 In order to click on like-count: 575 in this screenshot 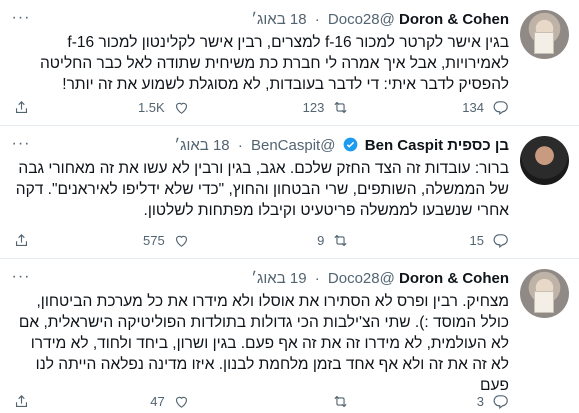, I will do `click(153, 240)`.